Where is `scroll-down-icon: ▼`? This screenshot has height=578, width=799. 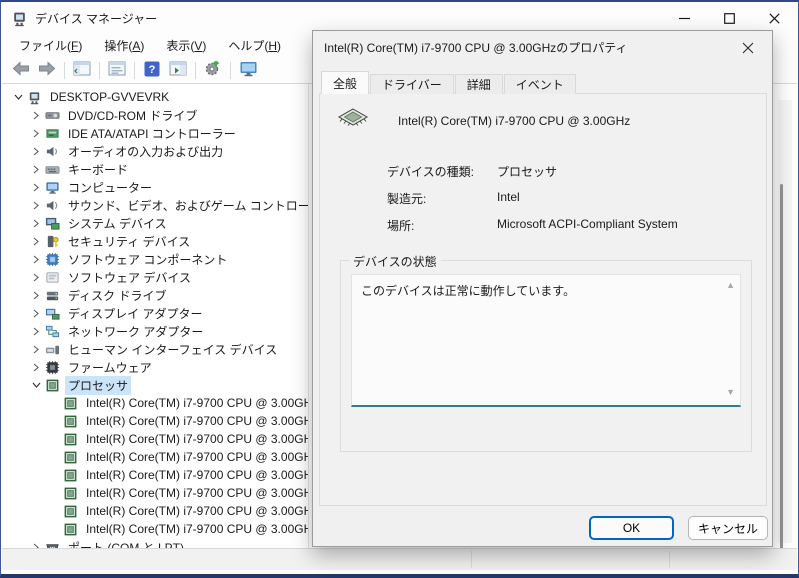
scroll-down-icon: ▼ is located at coordinates (730, 392).